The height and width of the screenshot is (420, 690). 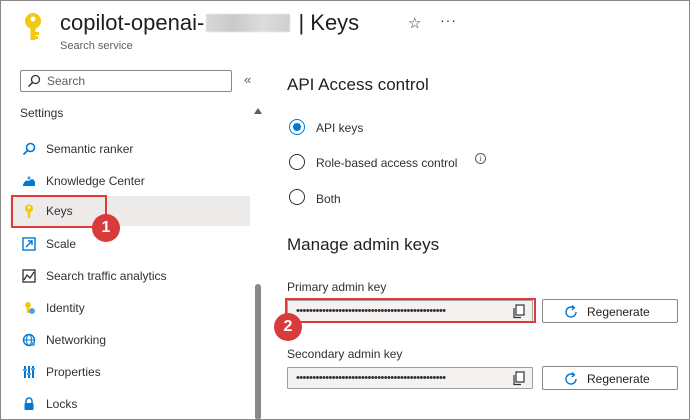 What do you see at coordinates (248, 23) in the screenshot?
I see `redacted-text` at bounding box center [248, 23].